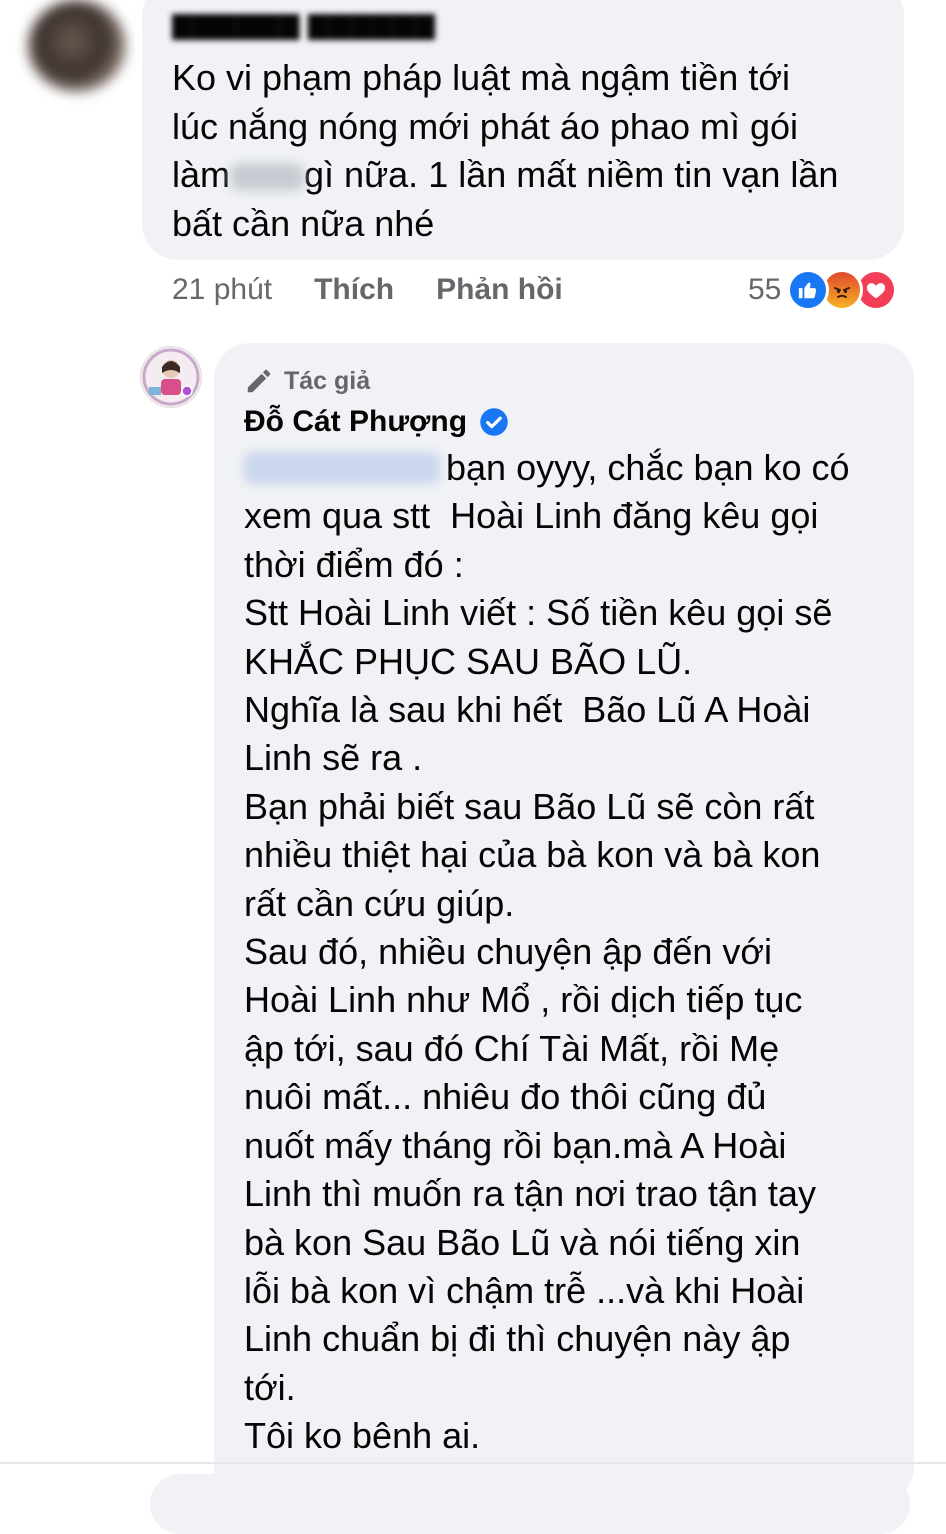 This screenshot has width=946, height=1534. What do you see at coordinates (648, 467) in the screenshot?
I see `reply-first-line: bạn oyyy, chắc bạn ko có` at bounding box center [648, 467].